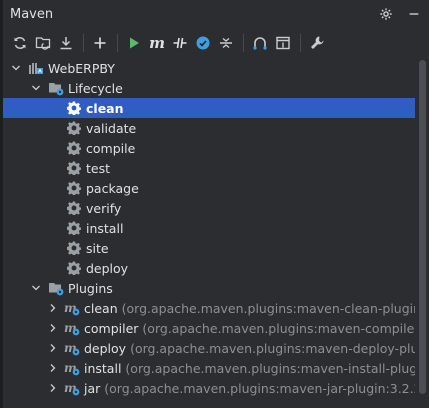  What do you see at coordinates (283, 43) in the screenshot?
I see `toggle-panel-icon` at bounding box center [283, 43].